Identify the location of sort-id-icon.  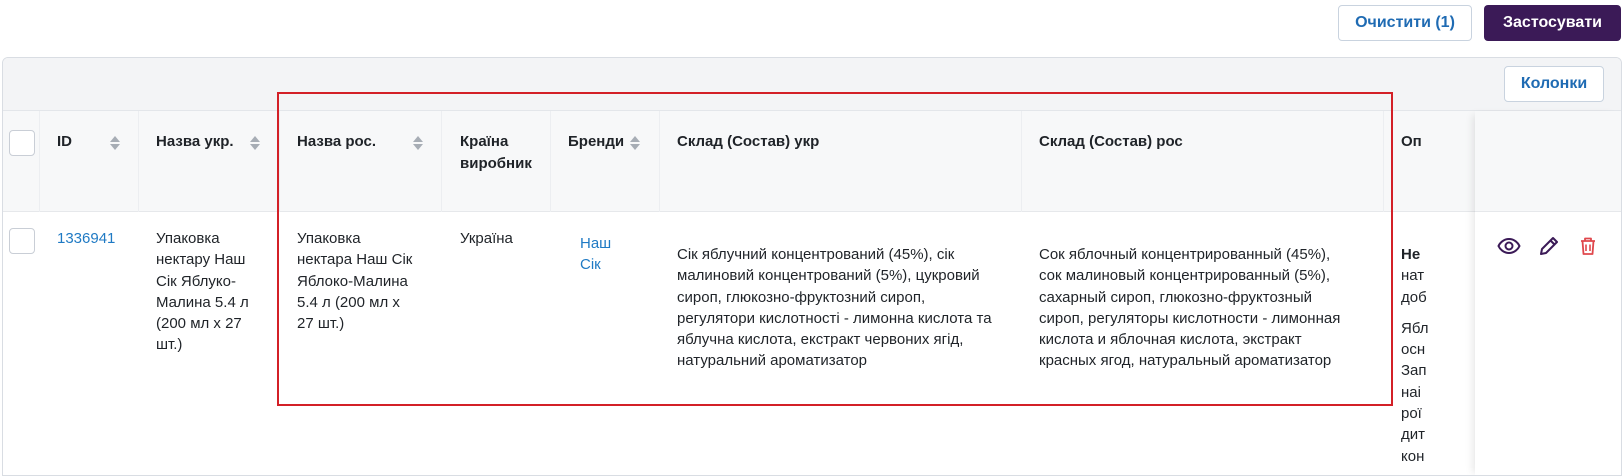
(115, 143).